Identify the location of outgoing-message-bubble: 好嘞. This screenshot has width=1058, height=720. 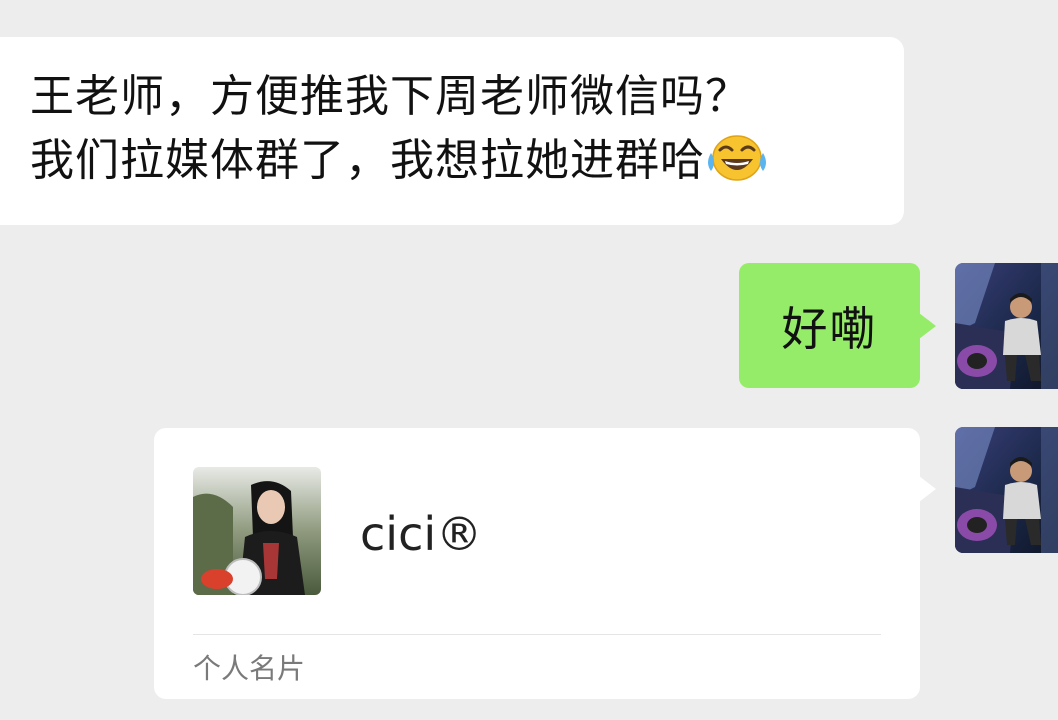
(837, 325).